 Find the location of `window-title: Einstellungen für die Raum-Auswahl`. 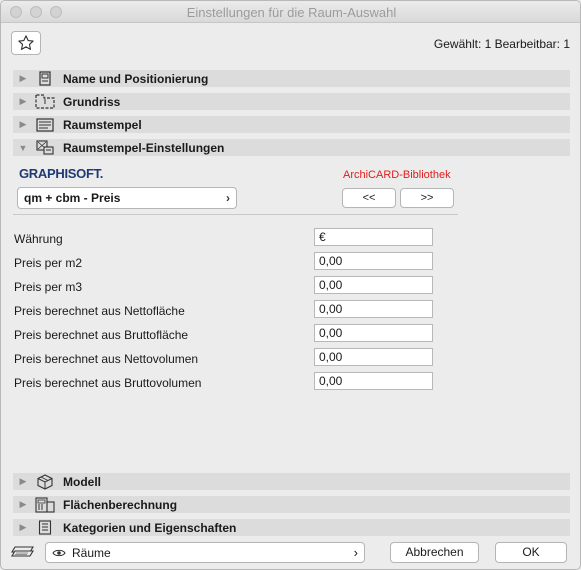

window-title: Einstellungen für die Raum-Auswahl is located at coordinates (291, 12).